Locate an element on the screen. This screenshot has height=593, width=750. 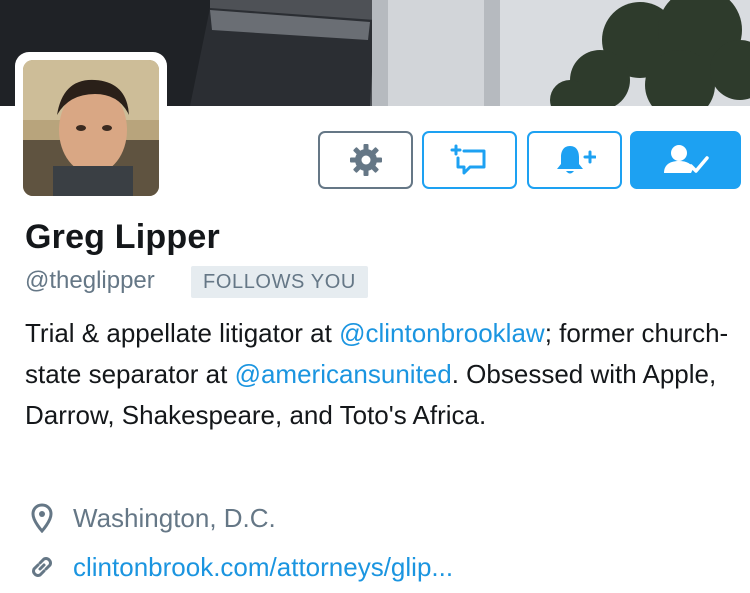
bio-text: Trial & appellate litigator at is located at coordinates (182, 333).